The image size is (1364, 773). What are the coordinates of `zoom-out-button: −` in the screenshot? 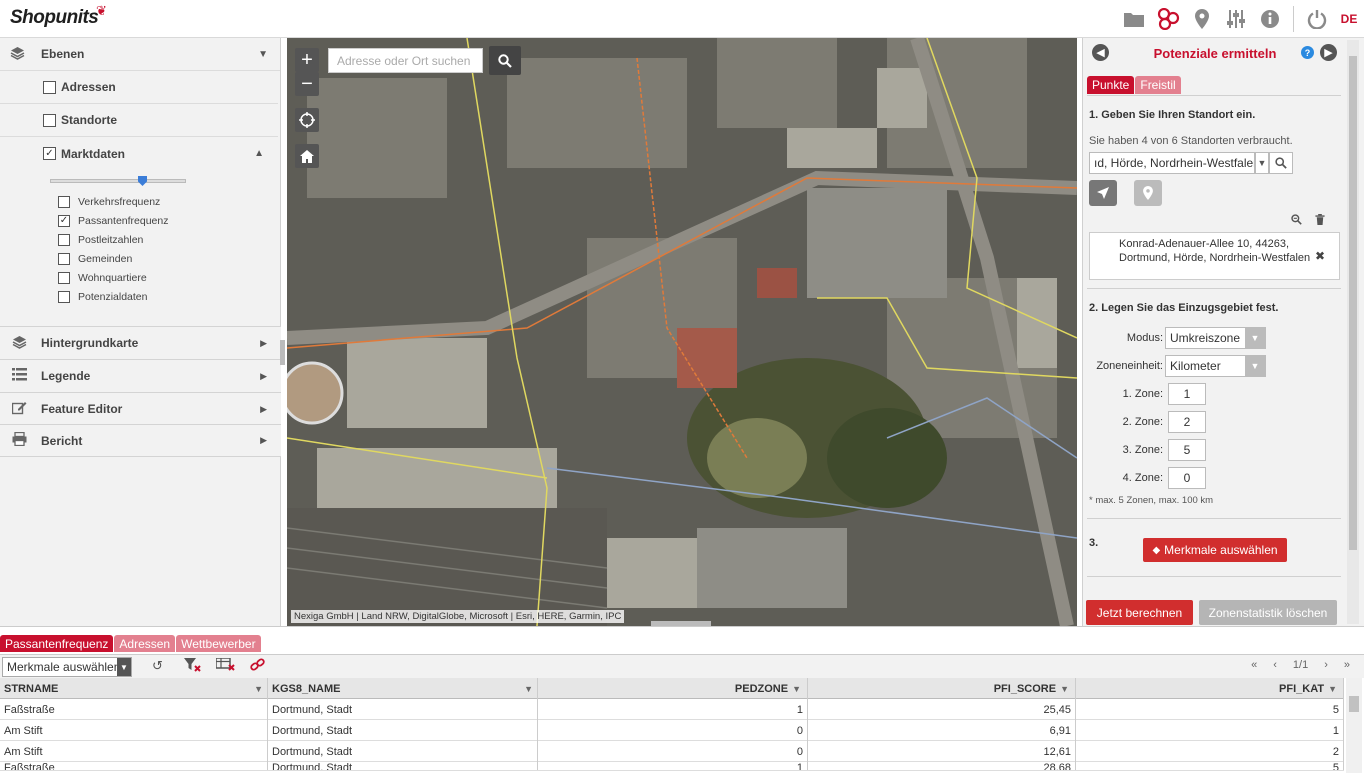 It's located at (307, 84).